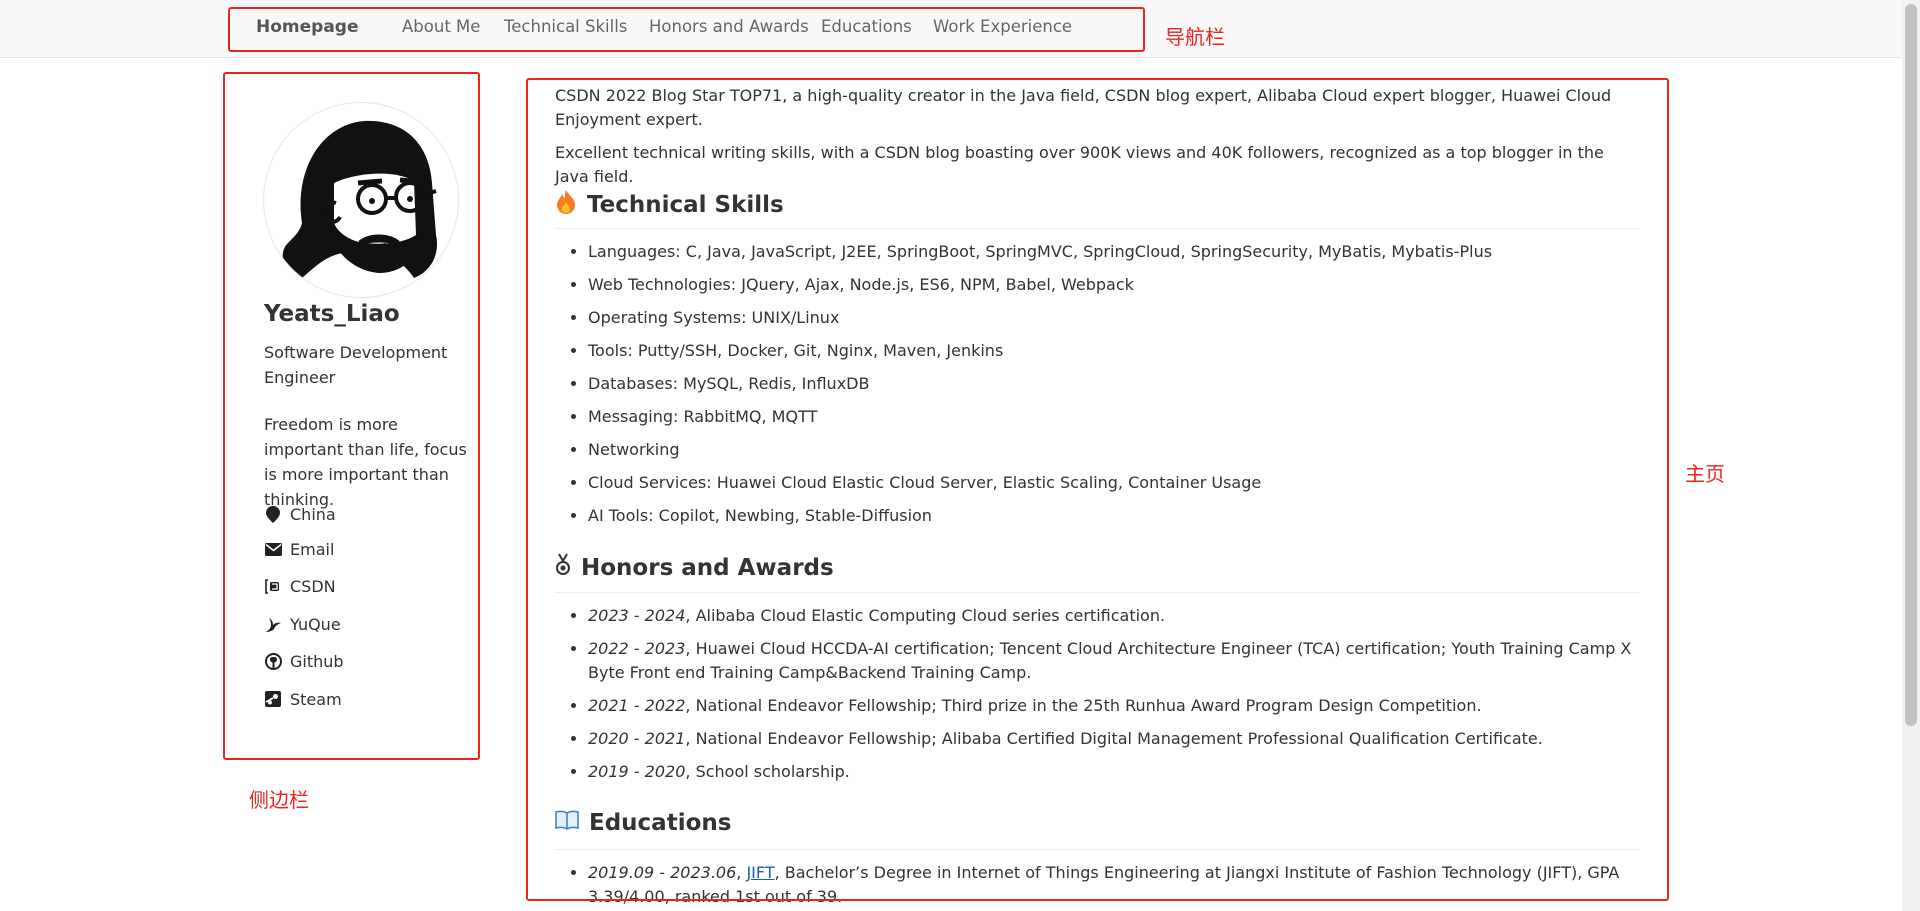 The image size is (1920, 911). I want to click on navbar-annotation-label: 导航栏, so click(1195, 37).